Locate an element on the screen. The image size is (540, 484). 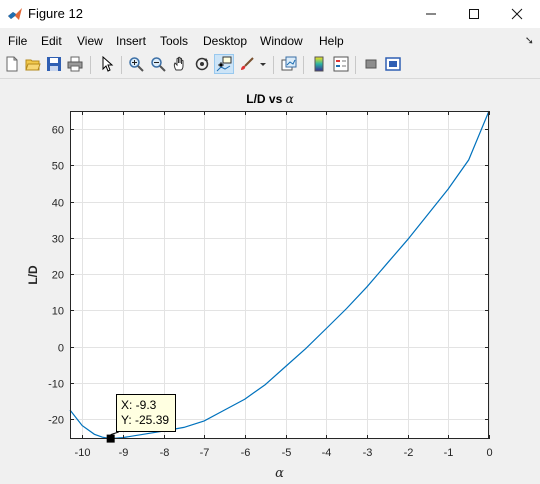
matlab-logo-icon is located at coordinates (15, 14).